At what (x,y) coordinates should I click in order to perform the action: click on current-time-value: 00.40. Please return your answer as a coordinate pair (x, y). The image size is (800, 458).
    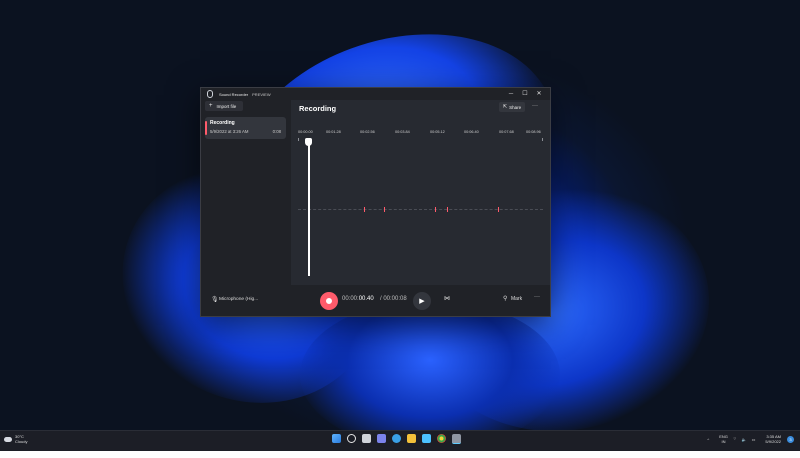
    Looking at the image, I should click on (366, 299).